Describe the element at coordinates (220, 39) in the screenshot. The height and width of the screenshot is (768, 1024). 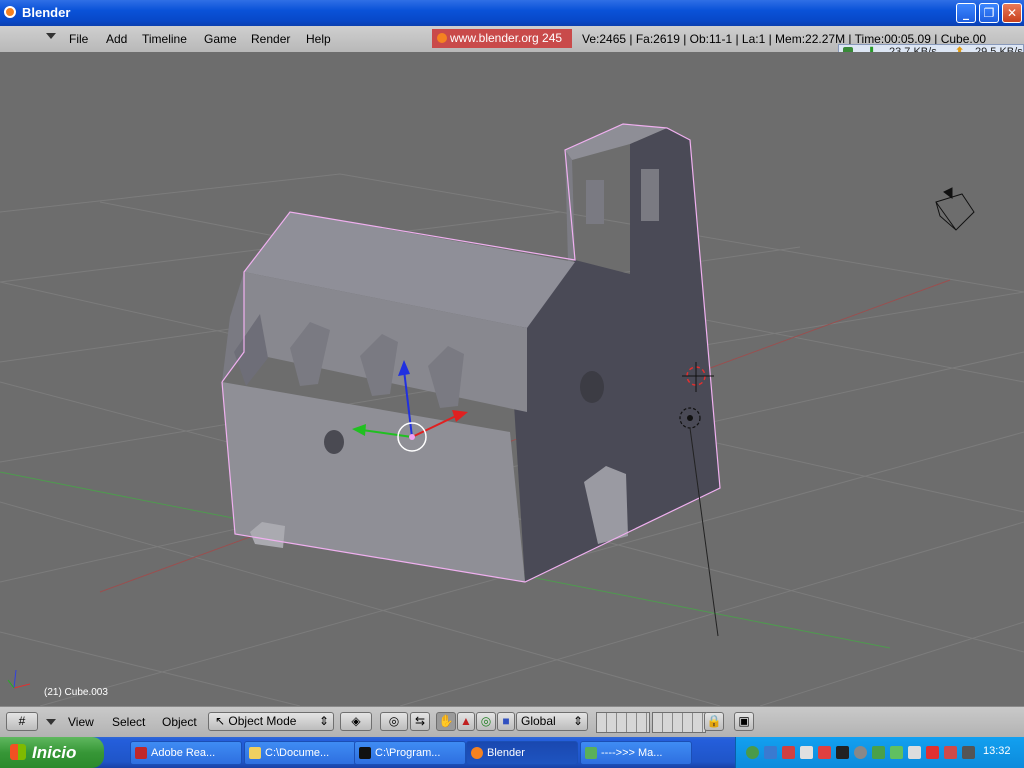
I see `menu-game: Game` at that location.